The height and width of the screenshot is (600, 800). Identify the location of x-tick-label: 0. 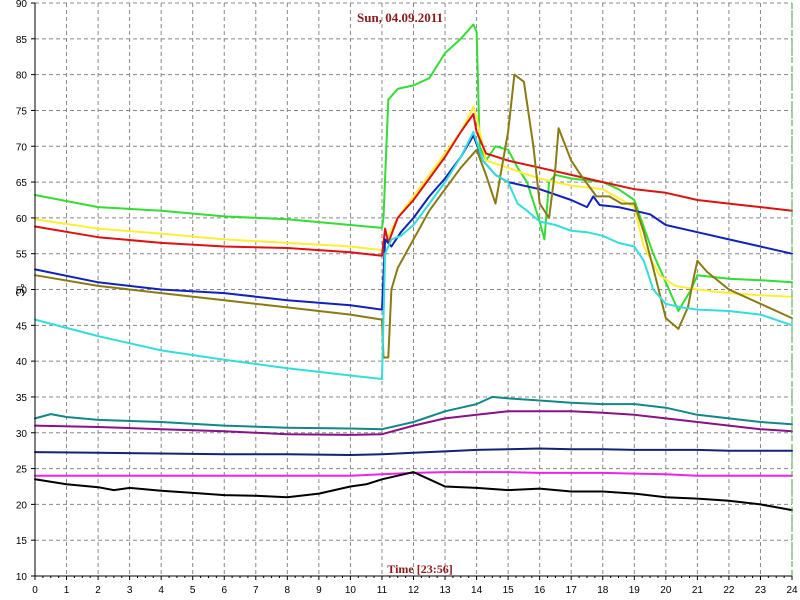
(35, 590).